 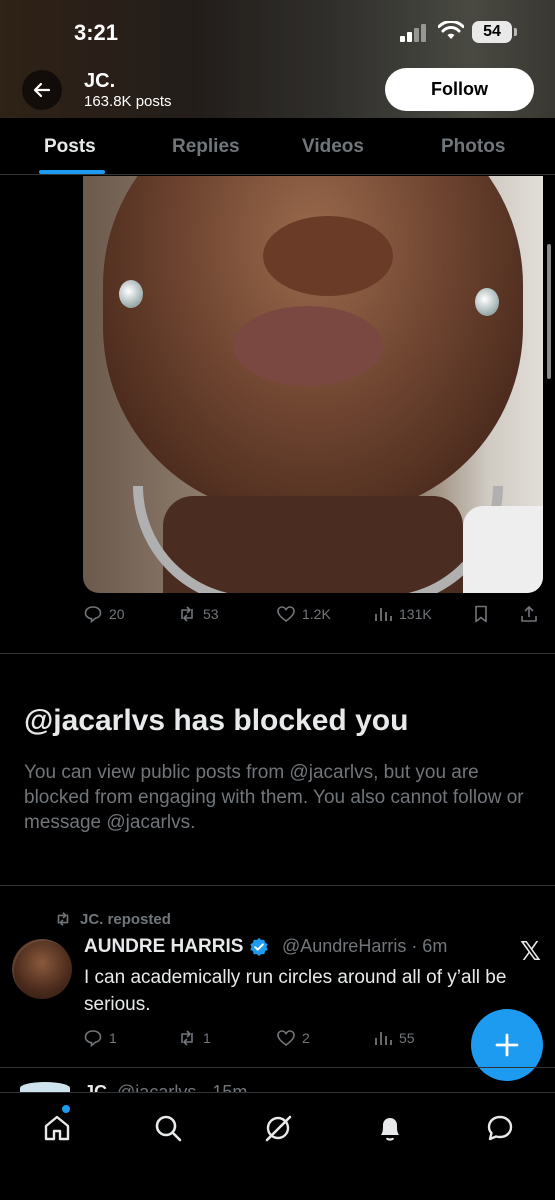 I want to click on bookmark-action, so click(x=481, y=614).